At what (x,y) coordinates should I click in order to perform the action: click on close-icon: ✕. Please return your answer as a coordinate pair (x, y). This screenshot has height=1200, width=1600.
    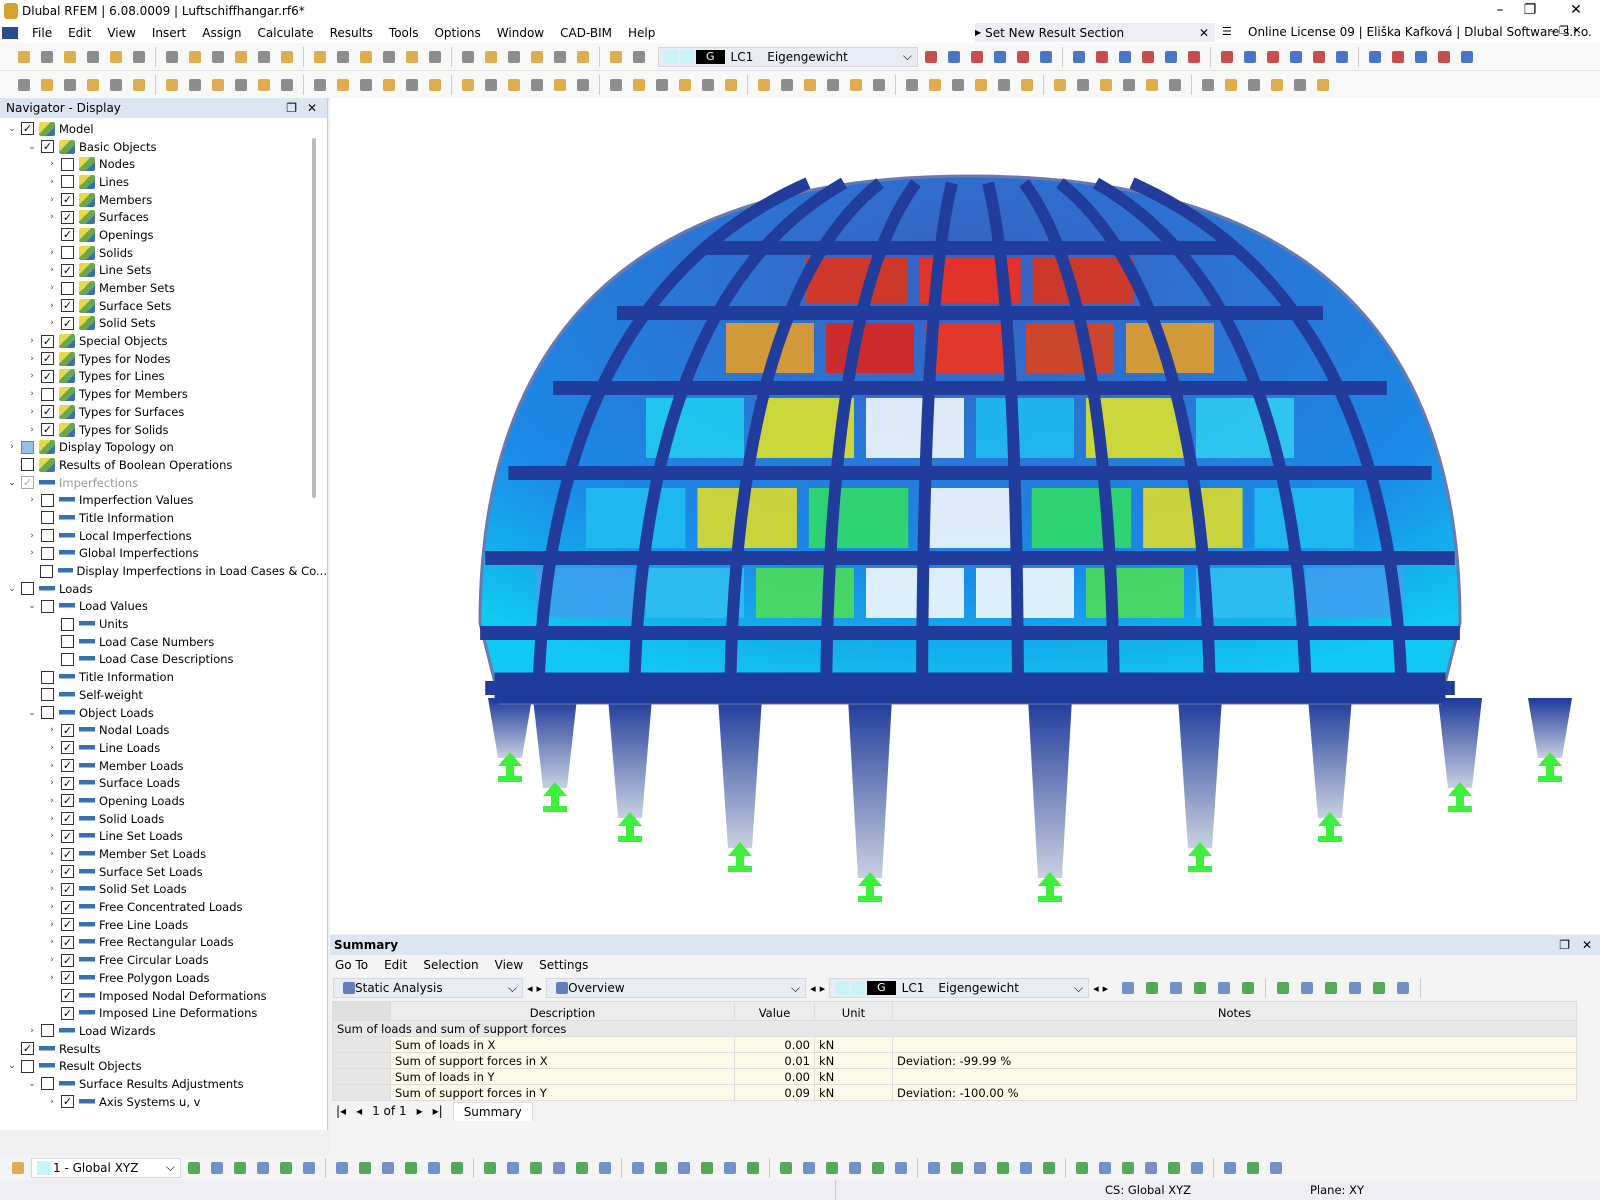
    Looking at the image, I should click on (1204, 33).